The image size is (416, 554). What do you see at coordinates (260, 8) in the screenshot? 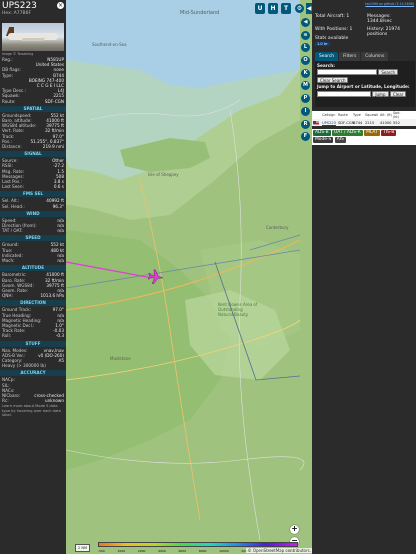
I see `toolbar-button-u: U` at bounding box center [260, 8].